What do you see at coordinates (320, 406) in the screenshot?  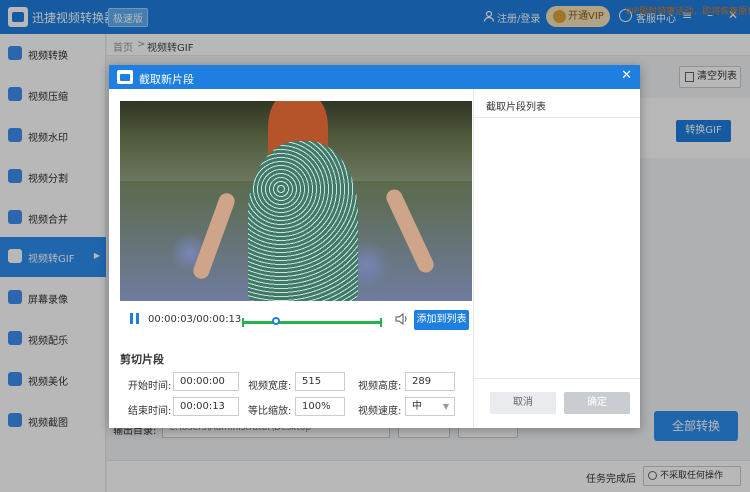 I see `scale-input: 100%` at bounding box center [320, 406].